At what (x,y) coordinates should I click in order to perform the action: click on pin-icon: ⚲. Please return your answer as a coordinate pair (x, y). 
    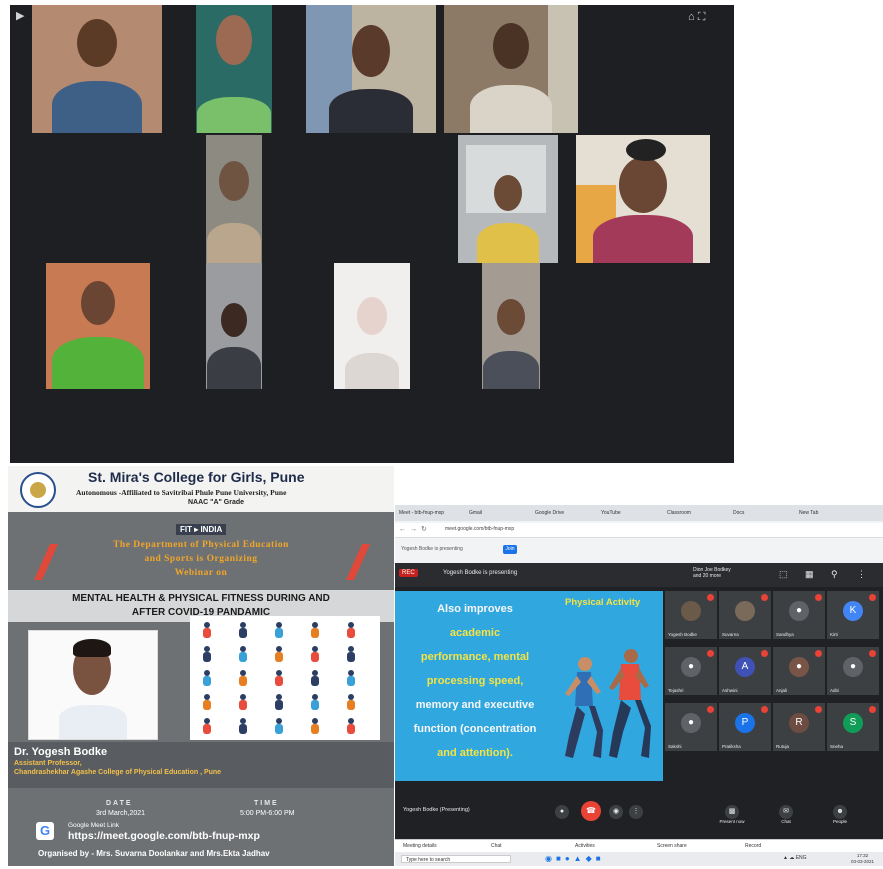
    Looking at the image, I should click on (834, 574).